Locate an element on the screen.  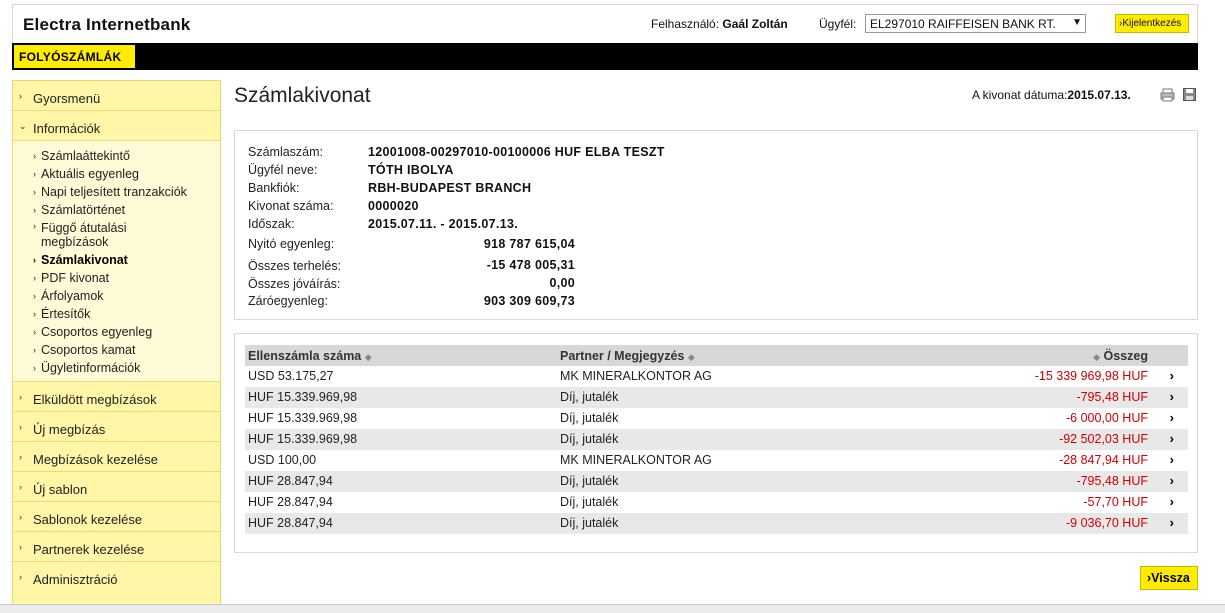
sidebar-item-informaciok: ⌄ Információk is located at coordinates (116, 126).